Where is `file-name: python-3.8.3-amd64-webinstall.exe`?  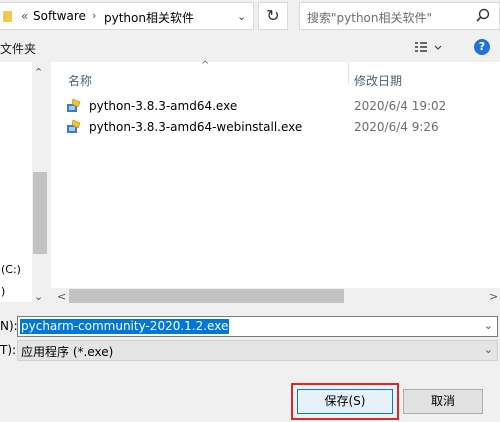 file-name: python-3.8.3-amd64-webinstall.exe is located at coordinates (196, 127).